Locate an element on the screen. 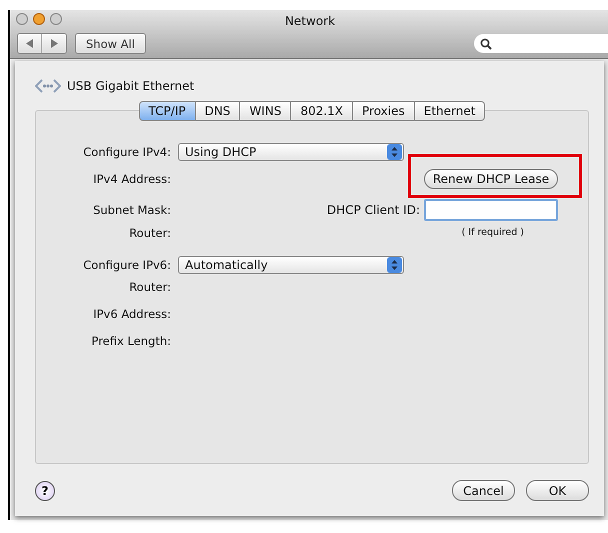  search-icon is located at coordinates (486, 44).